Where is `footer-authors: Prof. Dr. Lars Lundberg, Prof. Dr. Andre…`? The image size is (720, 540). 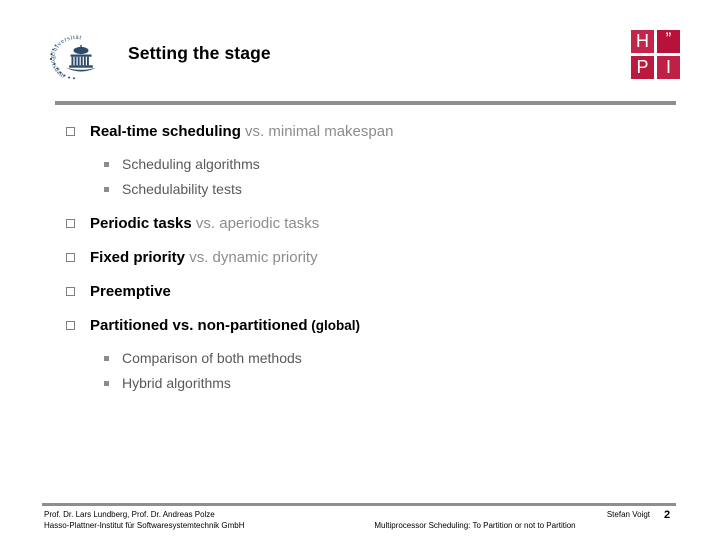 footer-authors: Prof. Dr. Lars Lundberg, Prof. Dr. Andre… is located at coordinates (144, 520).